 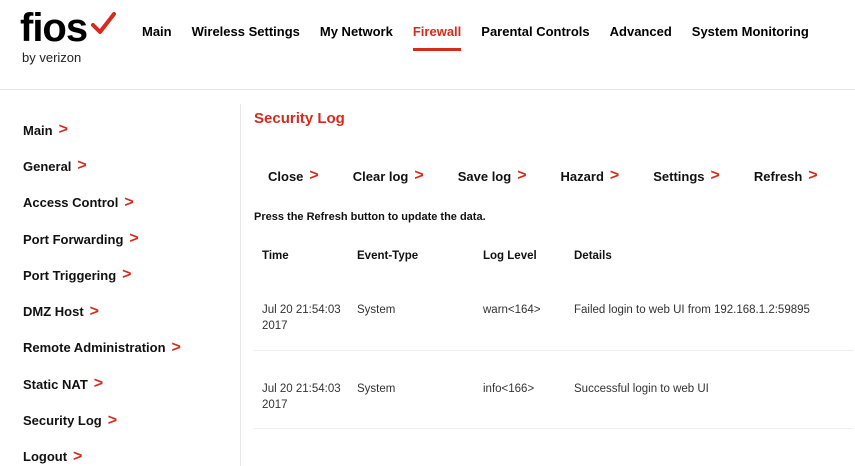 What do you see at coordinates (128, 130) in the screenshot?
I see `sidebar-item-main: Main >` at bounding box center [128, 130].